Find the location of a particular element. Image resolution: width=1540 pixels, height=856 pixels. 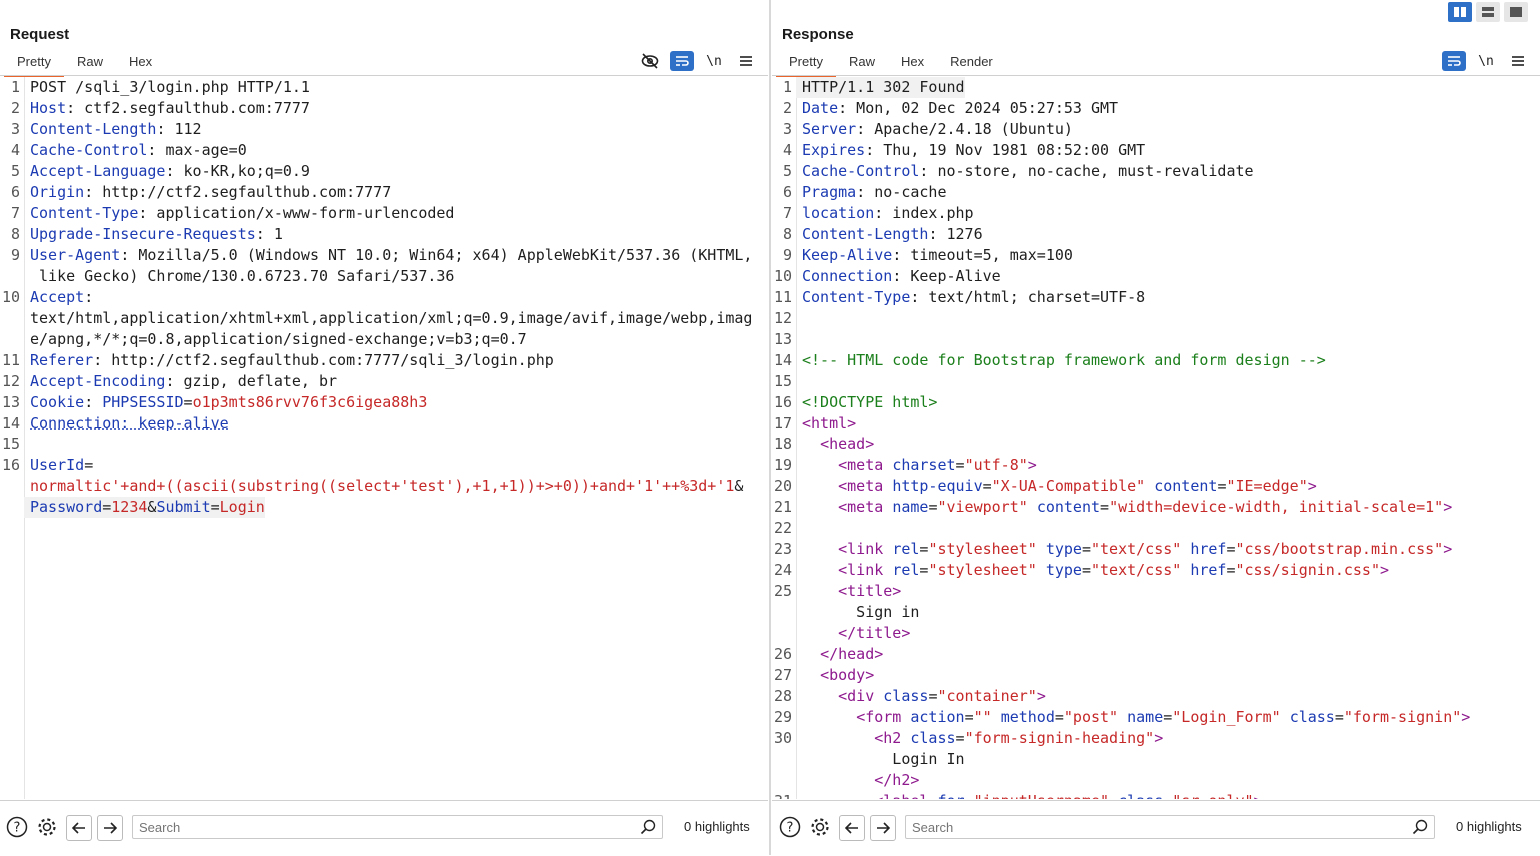

code-token: PHPSESSID is located at coordinates (143, 402).